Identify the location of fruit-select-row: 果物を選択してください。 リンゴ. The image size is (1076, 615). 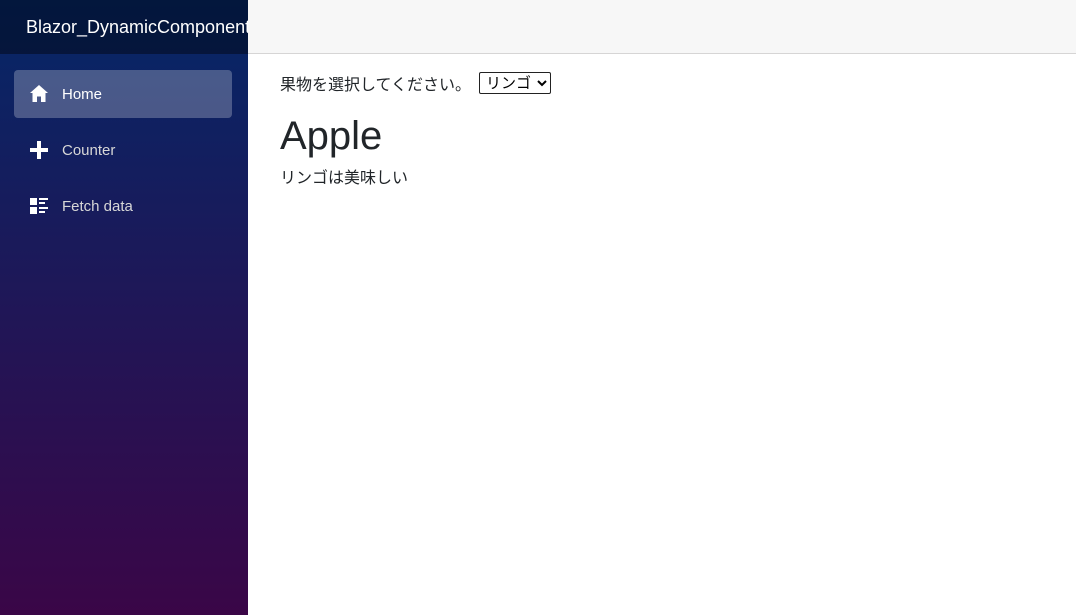
(670, 83).